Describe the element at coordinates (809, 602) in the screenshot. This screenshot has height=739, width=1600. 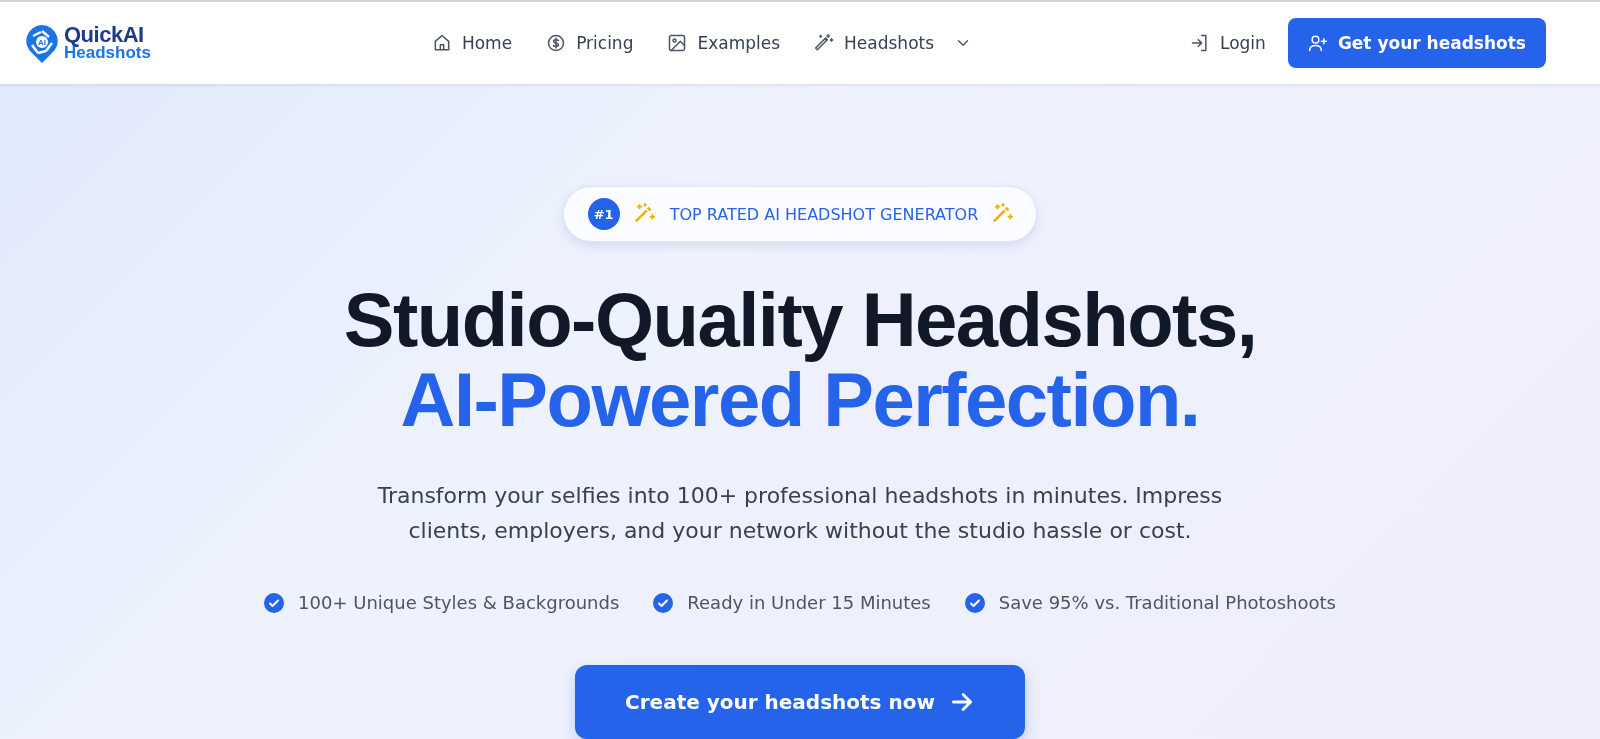
I see `feature-text: Ready in Under 15 Minutes` at that location.